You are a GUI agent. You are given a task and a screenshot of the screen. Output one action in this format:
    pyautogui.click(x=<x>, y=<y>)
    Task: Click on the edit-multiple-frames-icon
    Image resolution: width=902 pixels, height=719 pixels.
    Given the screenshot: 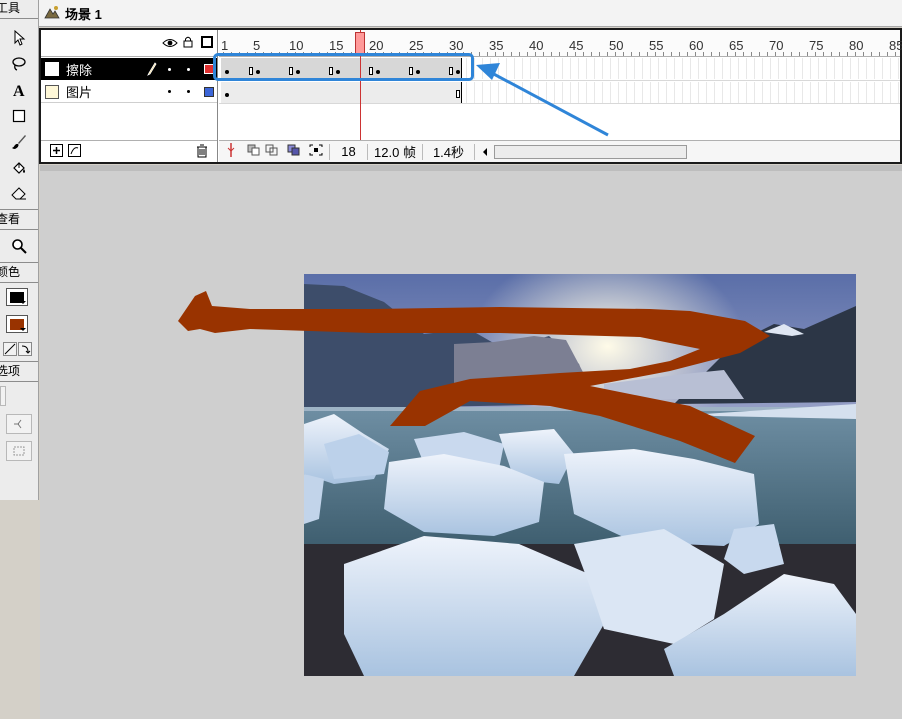 What is the action you would take?
    pyautogui.click(x=294, y=151)
    